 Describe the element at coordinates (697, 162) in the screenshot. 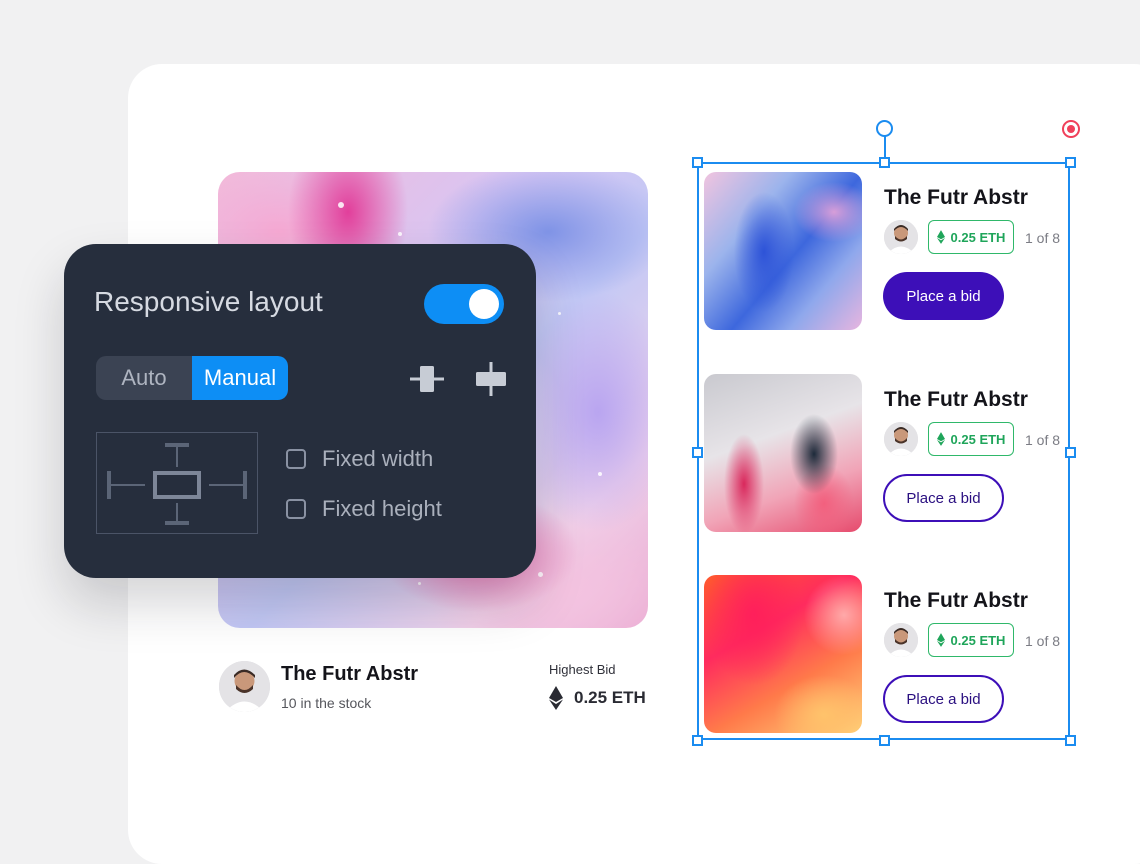

I see `resize-handle-top-left` at that location.